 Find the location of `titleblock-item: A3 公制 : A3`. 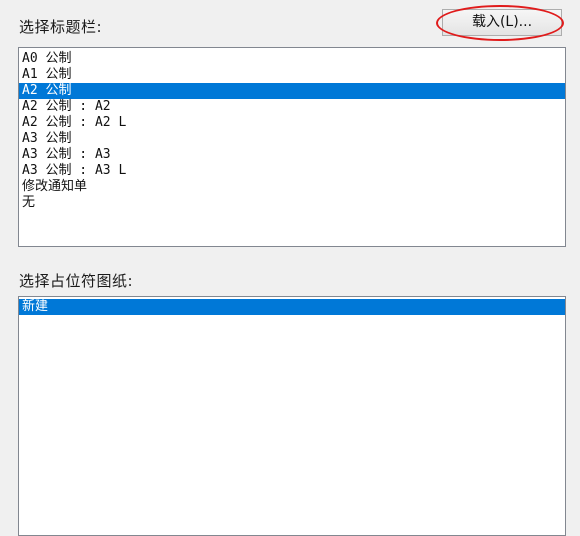

titleblock-item: A3 公制 : A3 is located at coordinates (292, 155).